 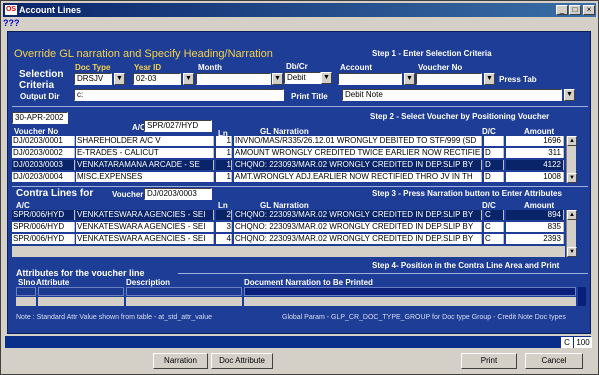 I want to click on cell-amount: 4122, so click(x=535, y=165).